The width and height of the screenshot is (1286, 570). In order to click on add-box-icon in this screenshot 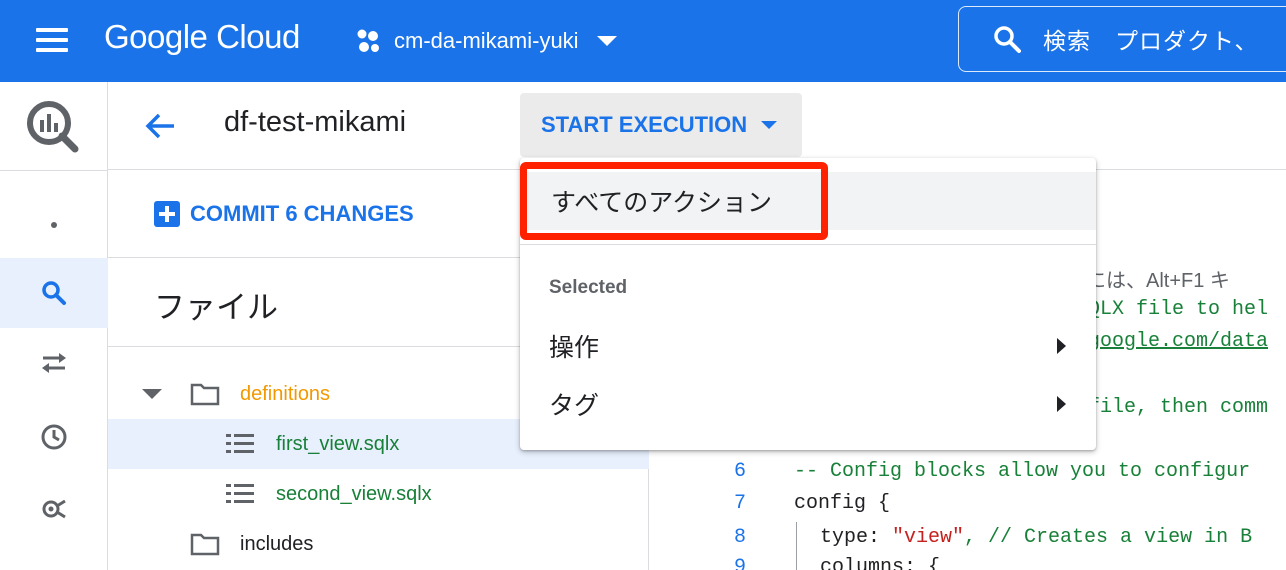, I will do `click(167, 214)`.